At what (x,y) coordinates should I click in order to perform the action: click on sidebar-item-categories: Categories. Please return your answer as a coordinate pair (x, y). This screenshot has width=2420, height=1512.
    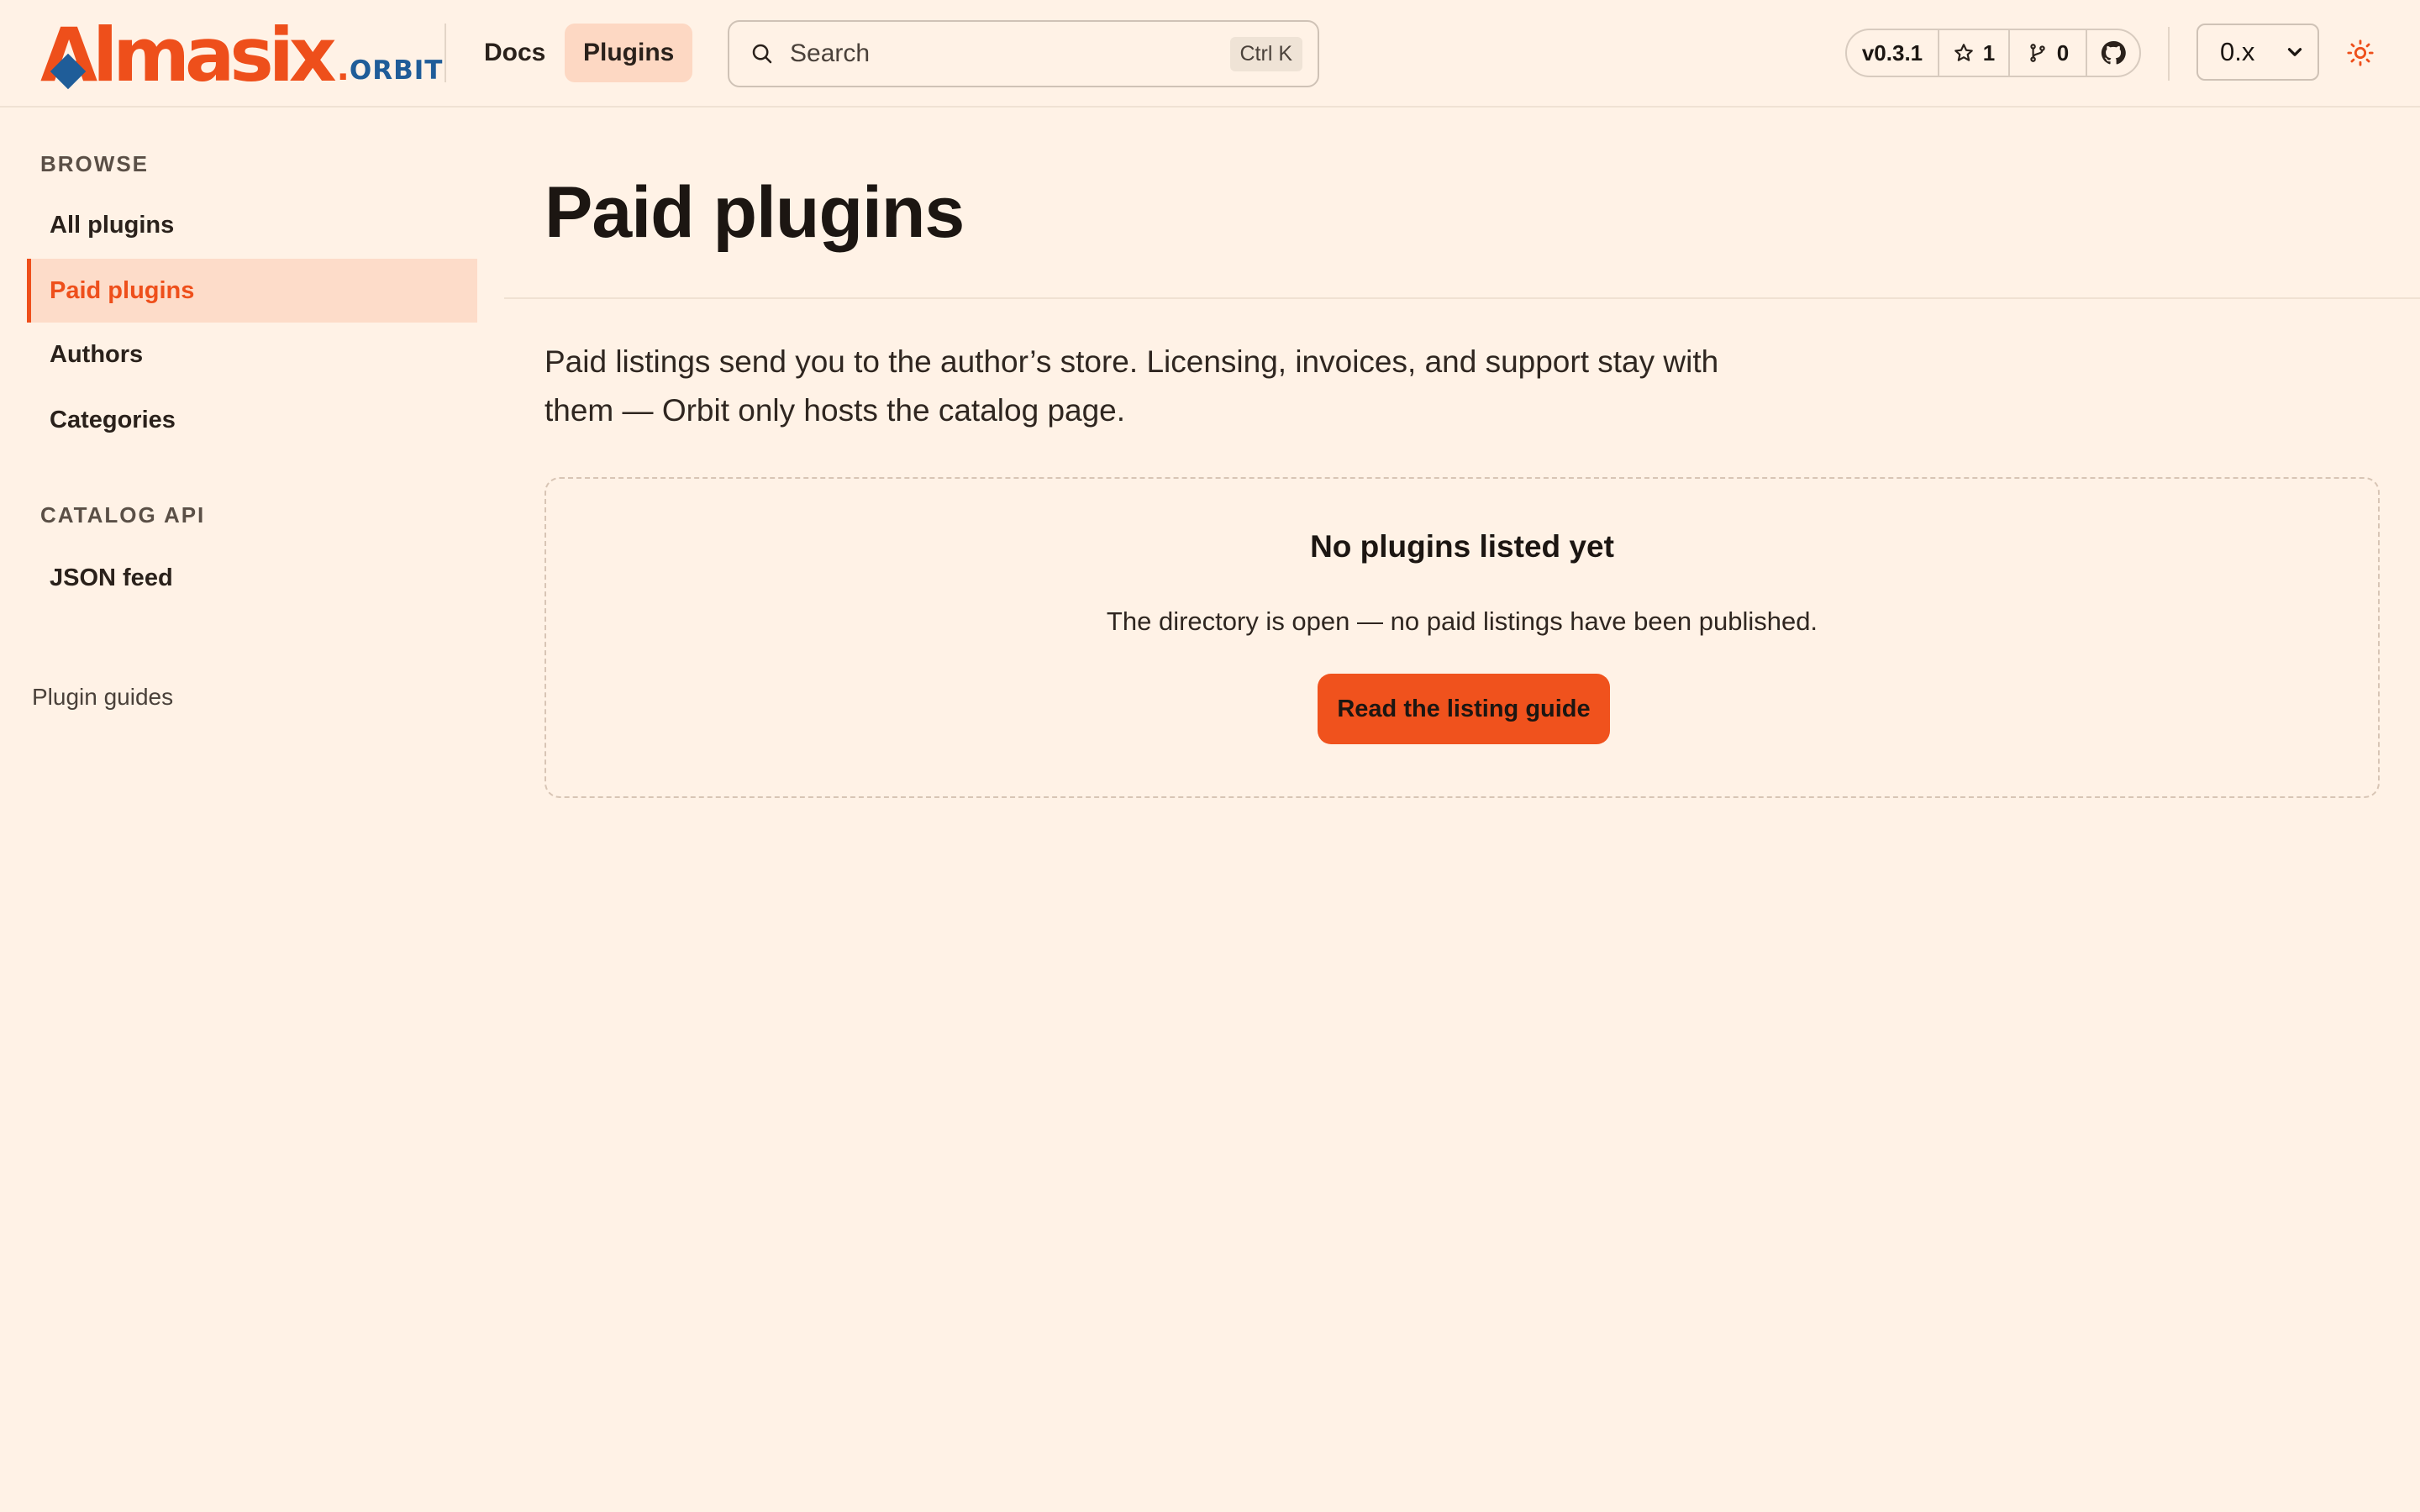
    Looking at the image, I should click on (252, 420).